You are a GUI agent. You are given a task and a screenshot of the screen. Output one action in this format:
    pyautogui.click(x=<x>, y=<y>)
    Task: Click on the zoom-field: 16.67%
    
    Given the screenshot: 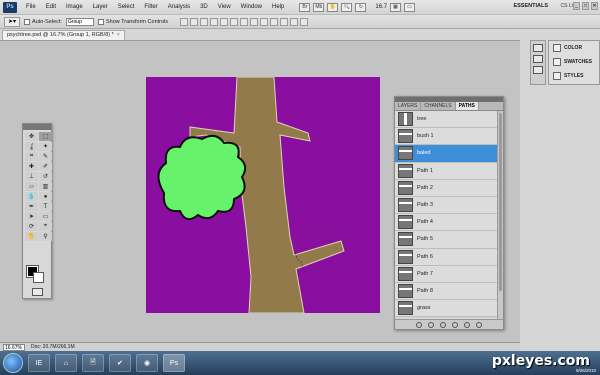 What is the action you would take?
    pyautogui.click(x=14, y=347)
    